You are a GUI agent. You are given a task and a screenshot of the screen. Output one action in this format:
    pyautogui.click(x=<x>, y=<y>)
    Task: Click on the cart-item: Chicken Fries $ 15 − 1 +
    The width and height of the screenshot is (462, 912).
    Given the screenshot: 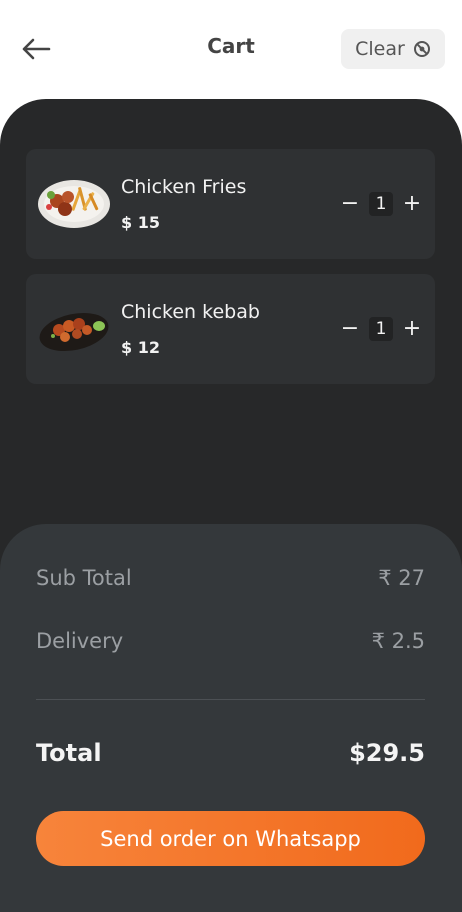 What is the action you would take?
    pyautogui.click(x=230, y=204)
    